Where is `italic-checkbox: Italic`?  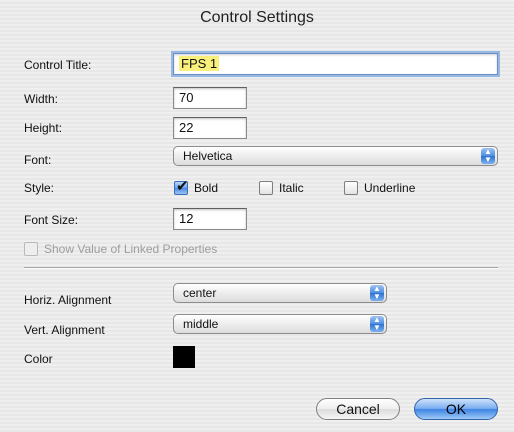
italic-checkbox: Italic is located at coordinates (281, 188).